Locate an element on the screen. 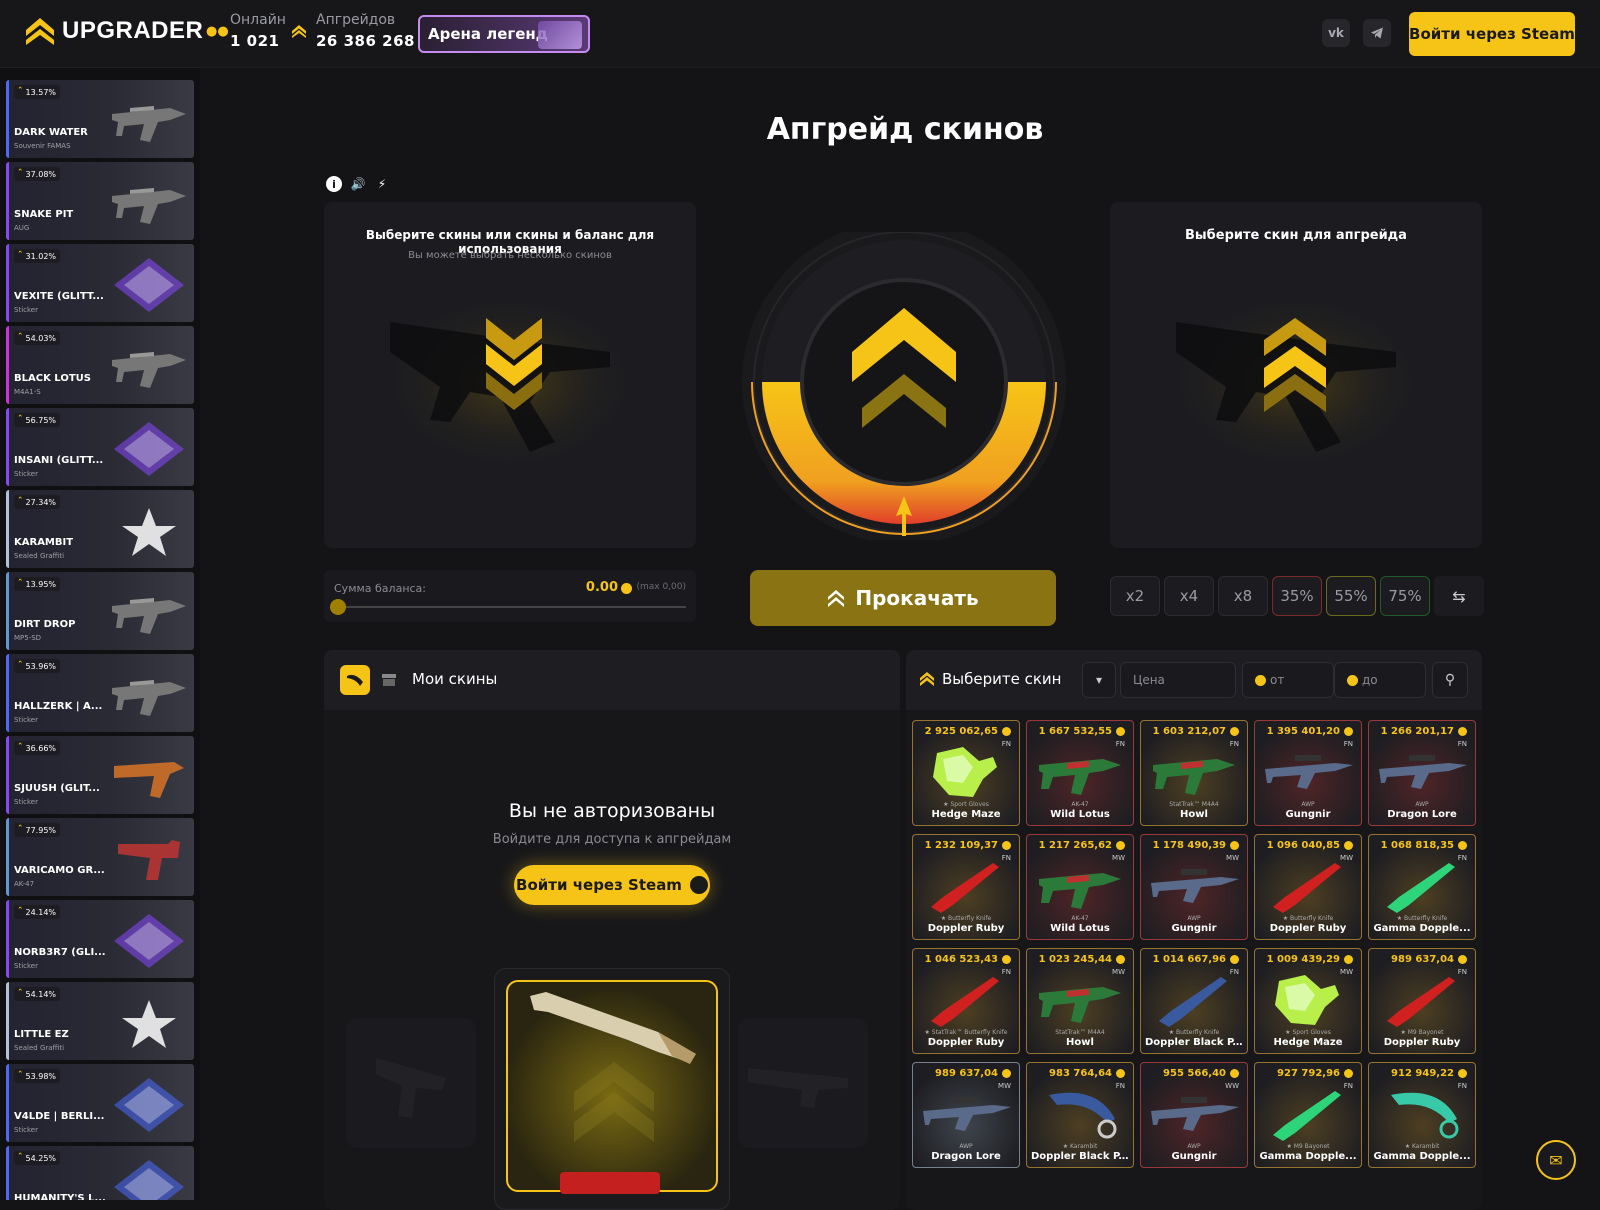 This screenshot has width=1600, height=1210. live-drop-item: ˆ 56.75% INSANI (GLITT... Sticker is located at coordinates (100, 447).